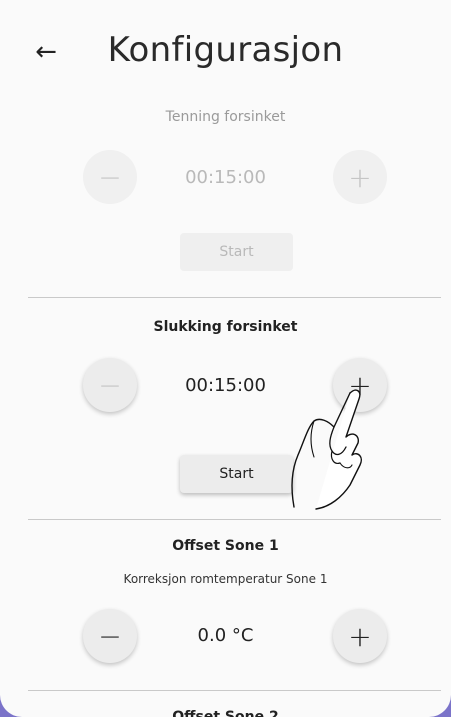 The image size is (451, 717). What do you see at coordinates (225, 546) in the screenshot?
I see `section-title: Offset Sone 1` at bounding box center [225, 546].